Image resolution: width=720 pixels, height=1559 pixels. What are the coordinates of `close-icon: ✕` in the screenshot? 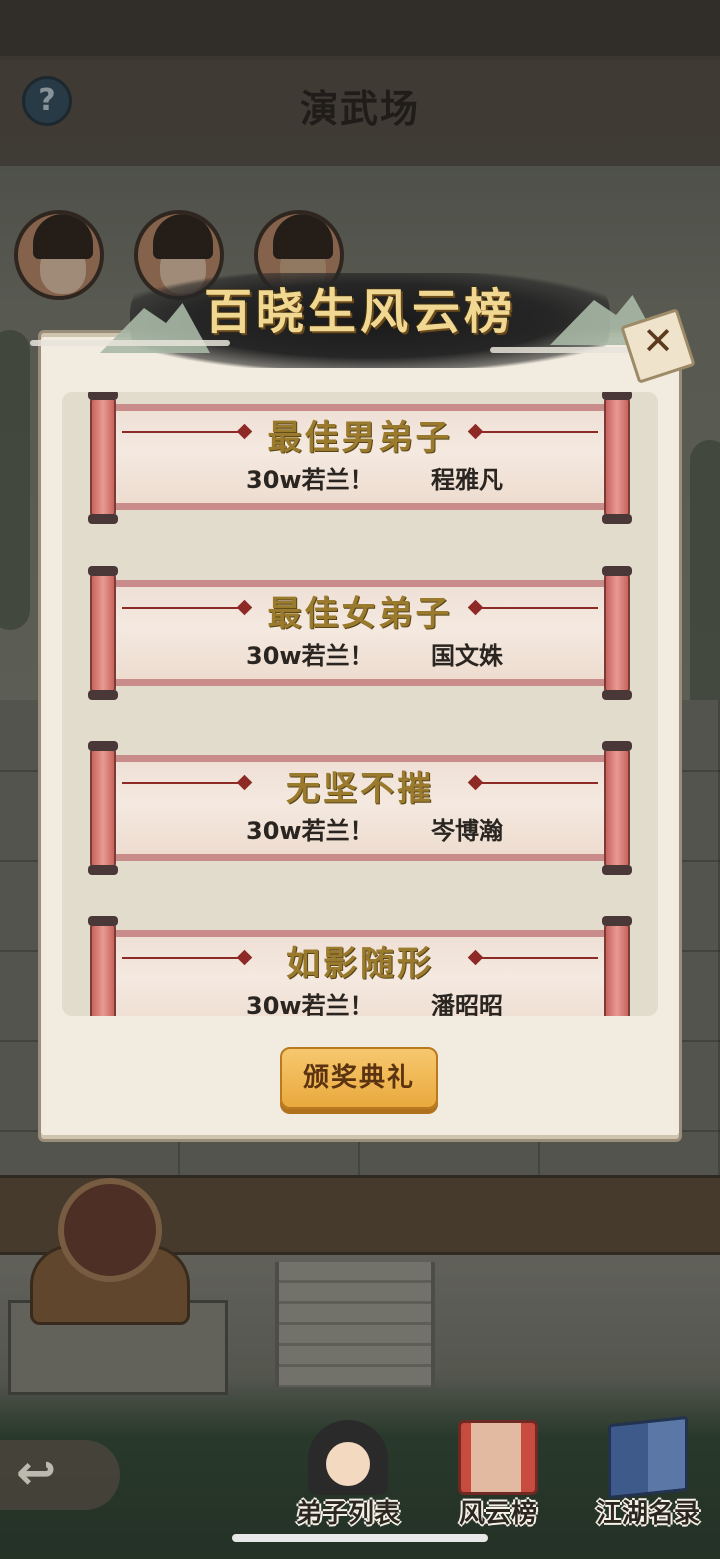 It's located at (658, 341).